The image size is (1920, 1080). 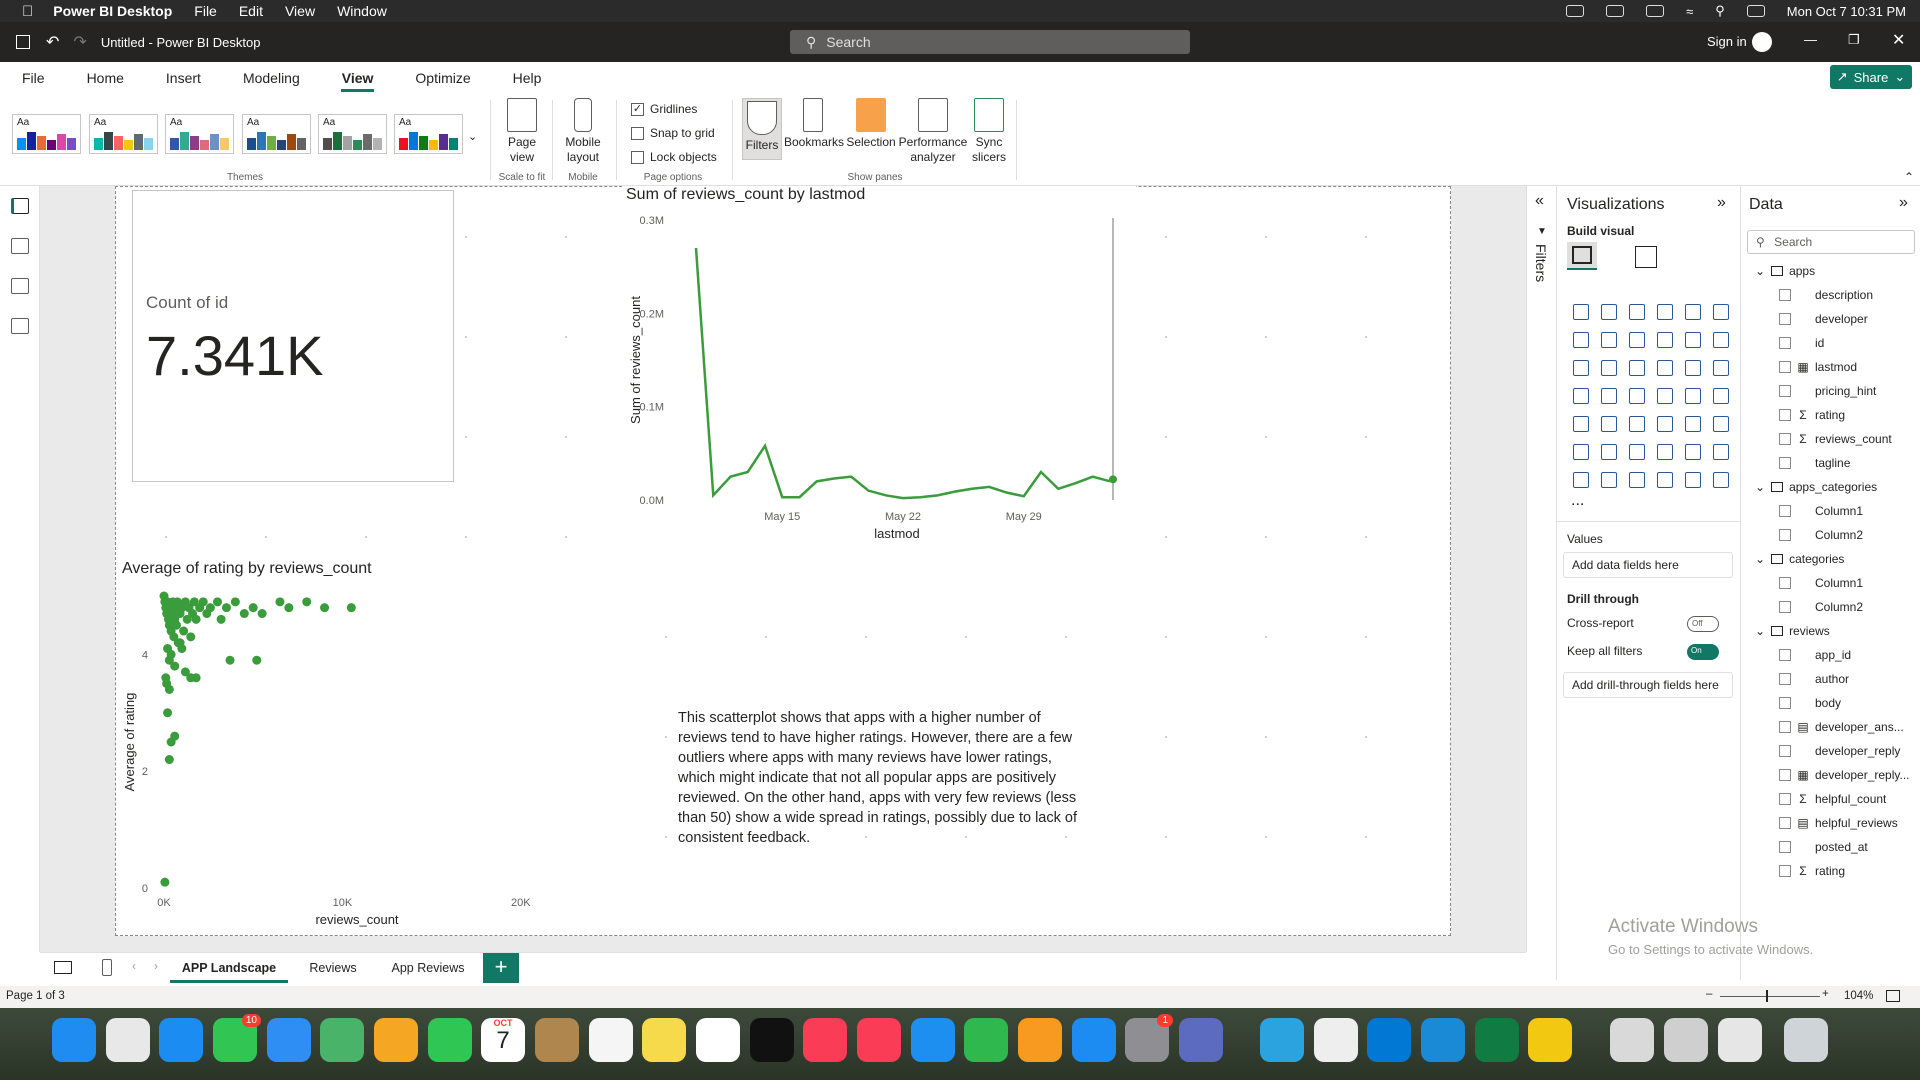 I want to click on kpi-icon, so click(x=1609, y=424).